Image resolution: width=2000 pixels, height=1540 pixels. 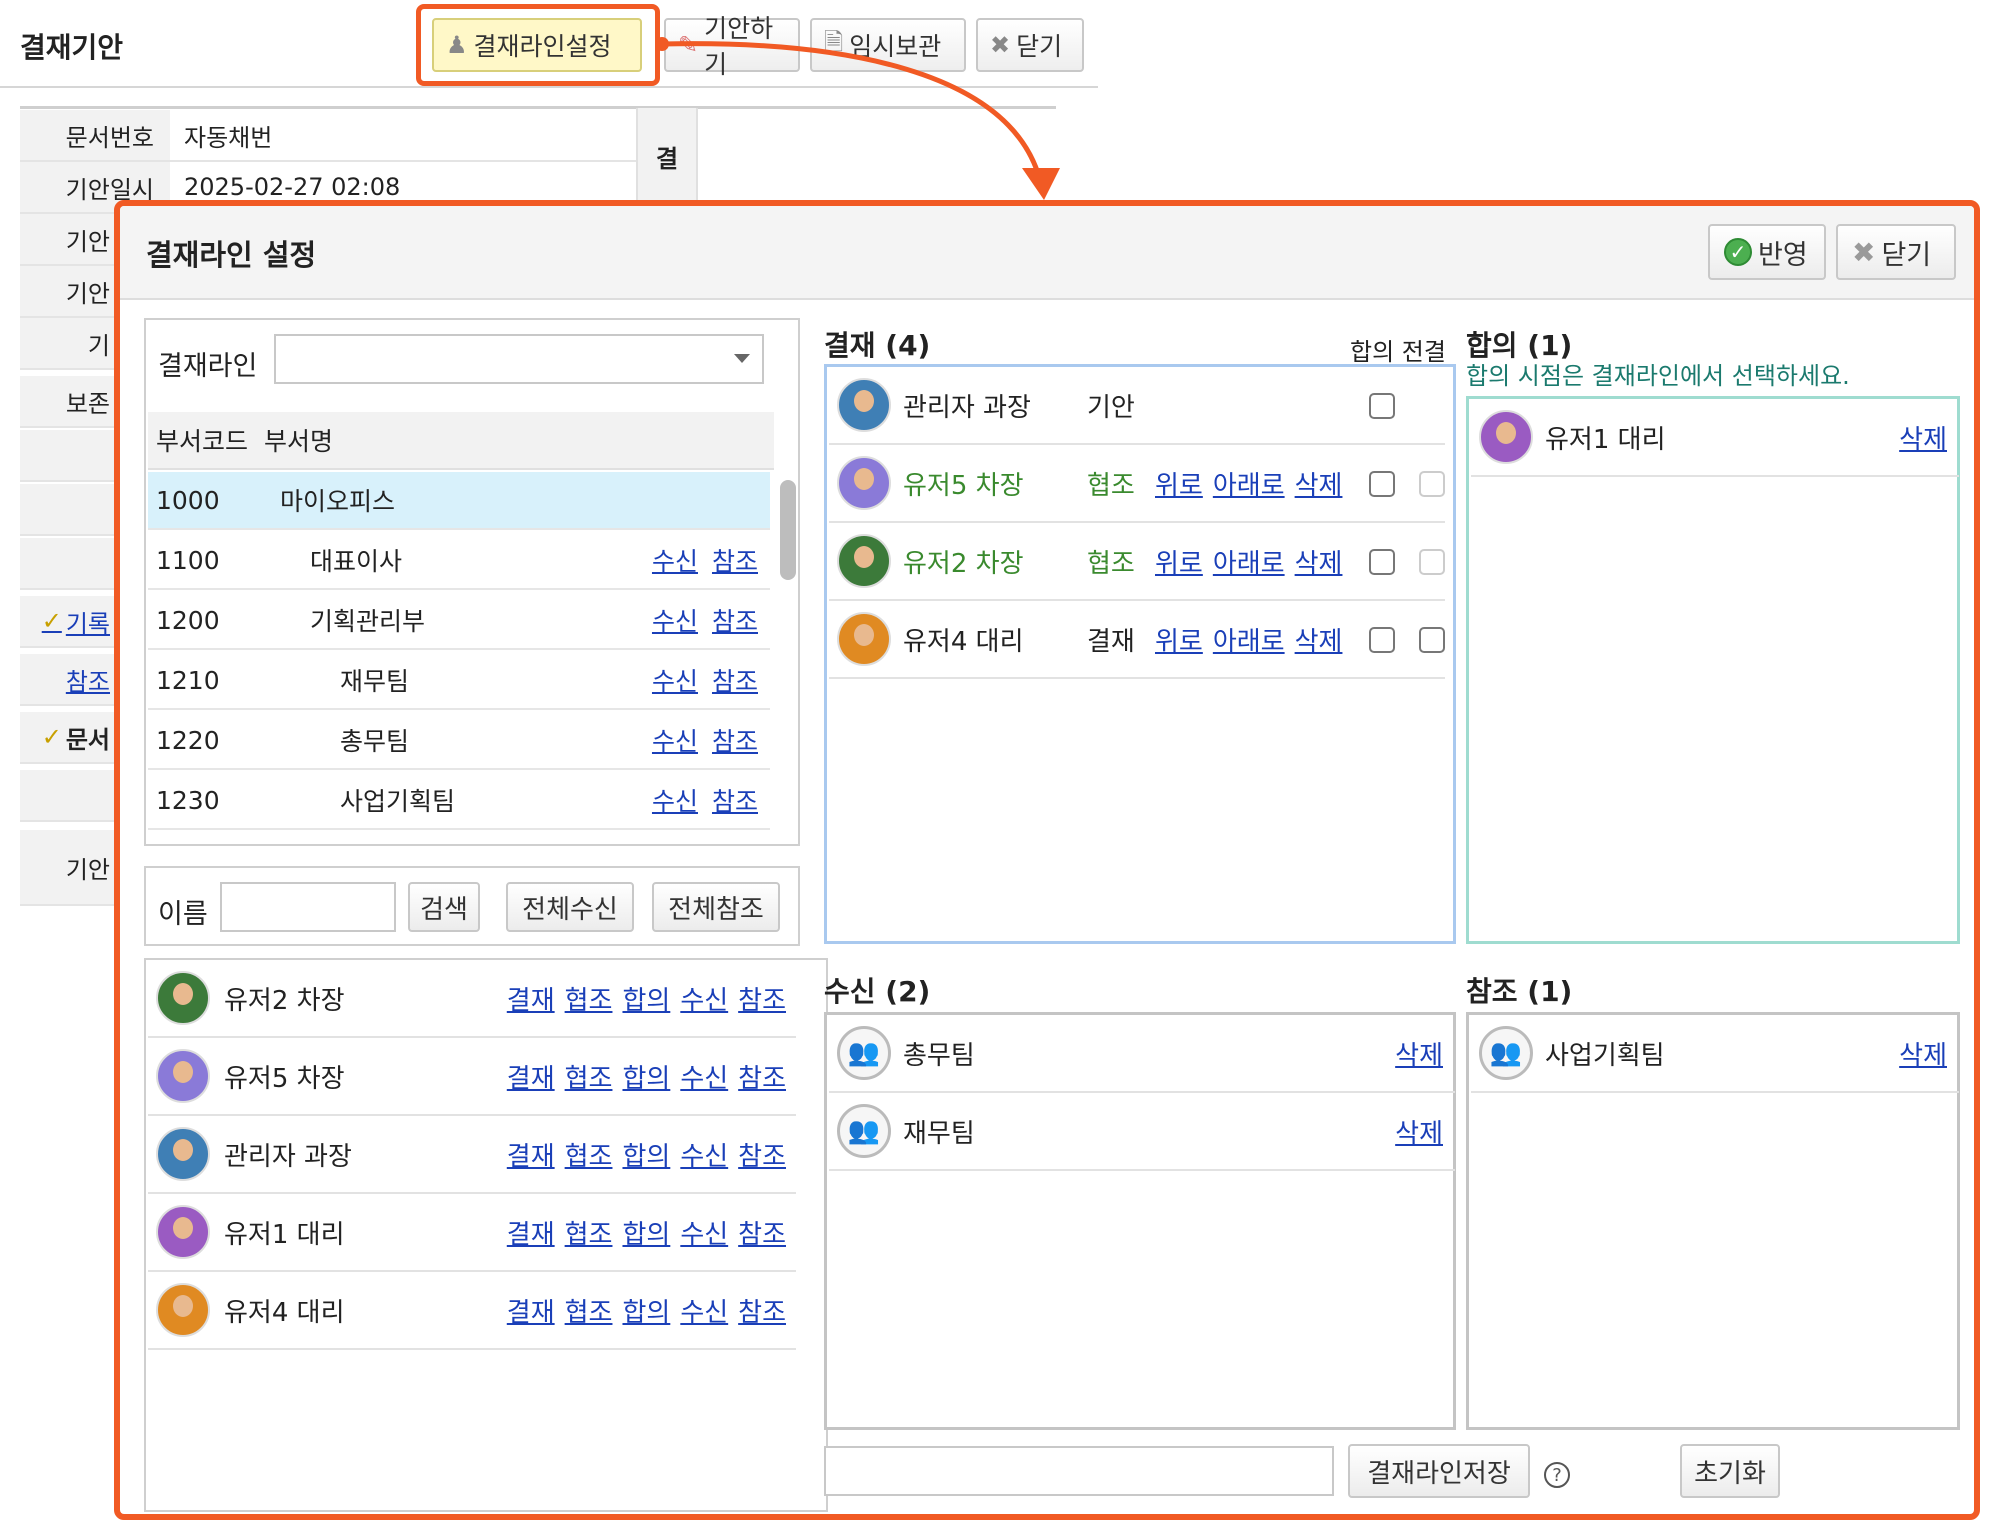 What do you see at coordinates (716, 907) in the screenshot?
I see `all-ref-button: 전체참조` at bounding box center [716, 907].